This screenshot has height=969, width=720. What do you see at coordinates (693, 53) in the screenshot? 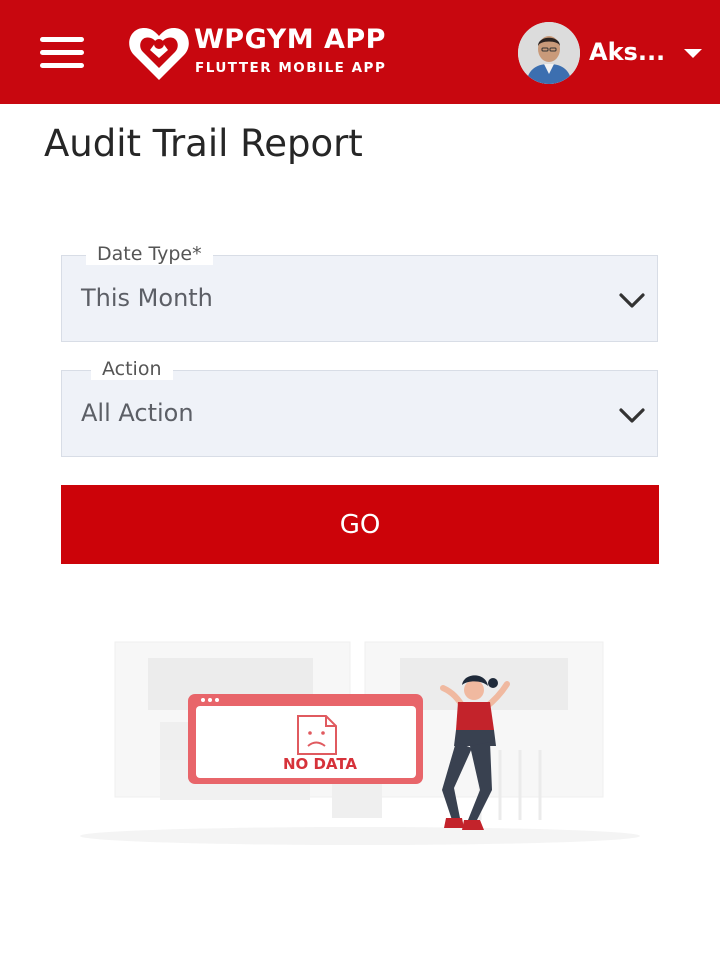
I see `caret-down-icon` at bounding box center [693, 53].